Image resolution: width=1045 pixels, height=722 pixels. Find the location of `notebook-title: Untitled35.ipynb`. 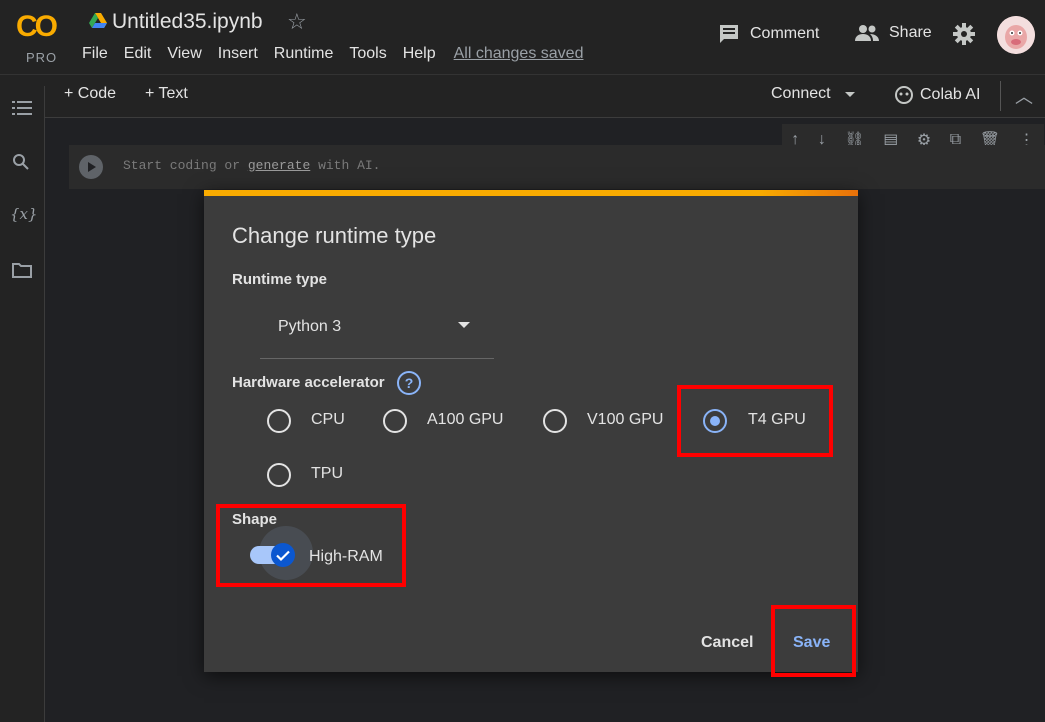

notebook-title: Untitled35.ipynb is located at coordinates (187, 22).